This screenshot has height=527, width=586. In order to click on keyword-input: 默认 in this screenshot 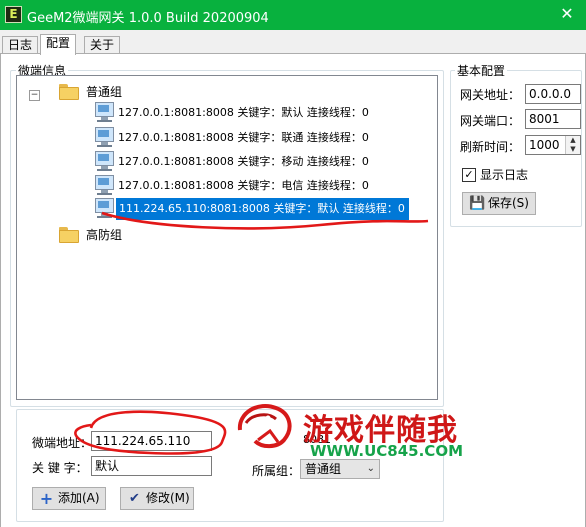, I will do `click(151, 466)`.